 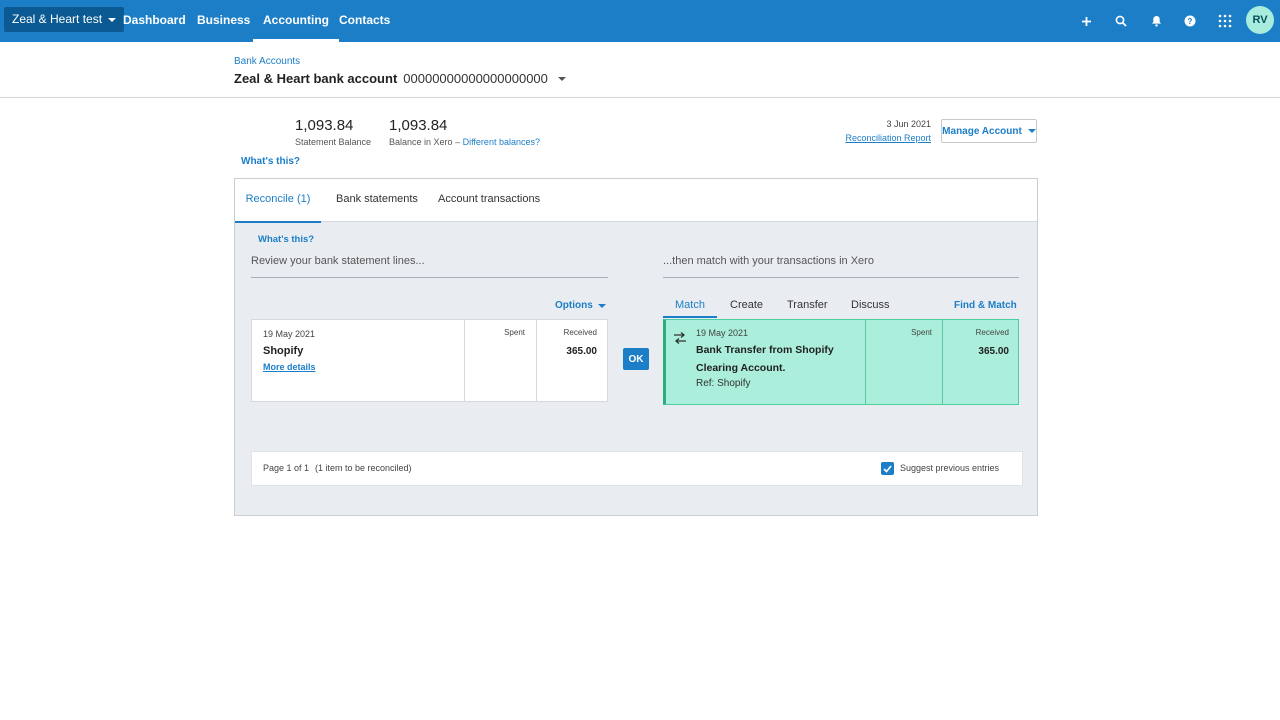 What do you see at coordinates (690, 305) in the screenshot?
I see `tab-match: Match` at bounding box center [690, 305].